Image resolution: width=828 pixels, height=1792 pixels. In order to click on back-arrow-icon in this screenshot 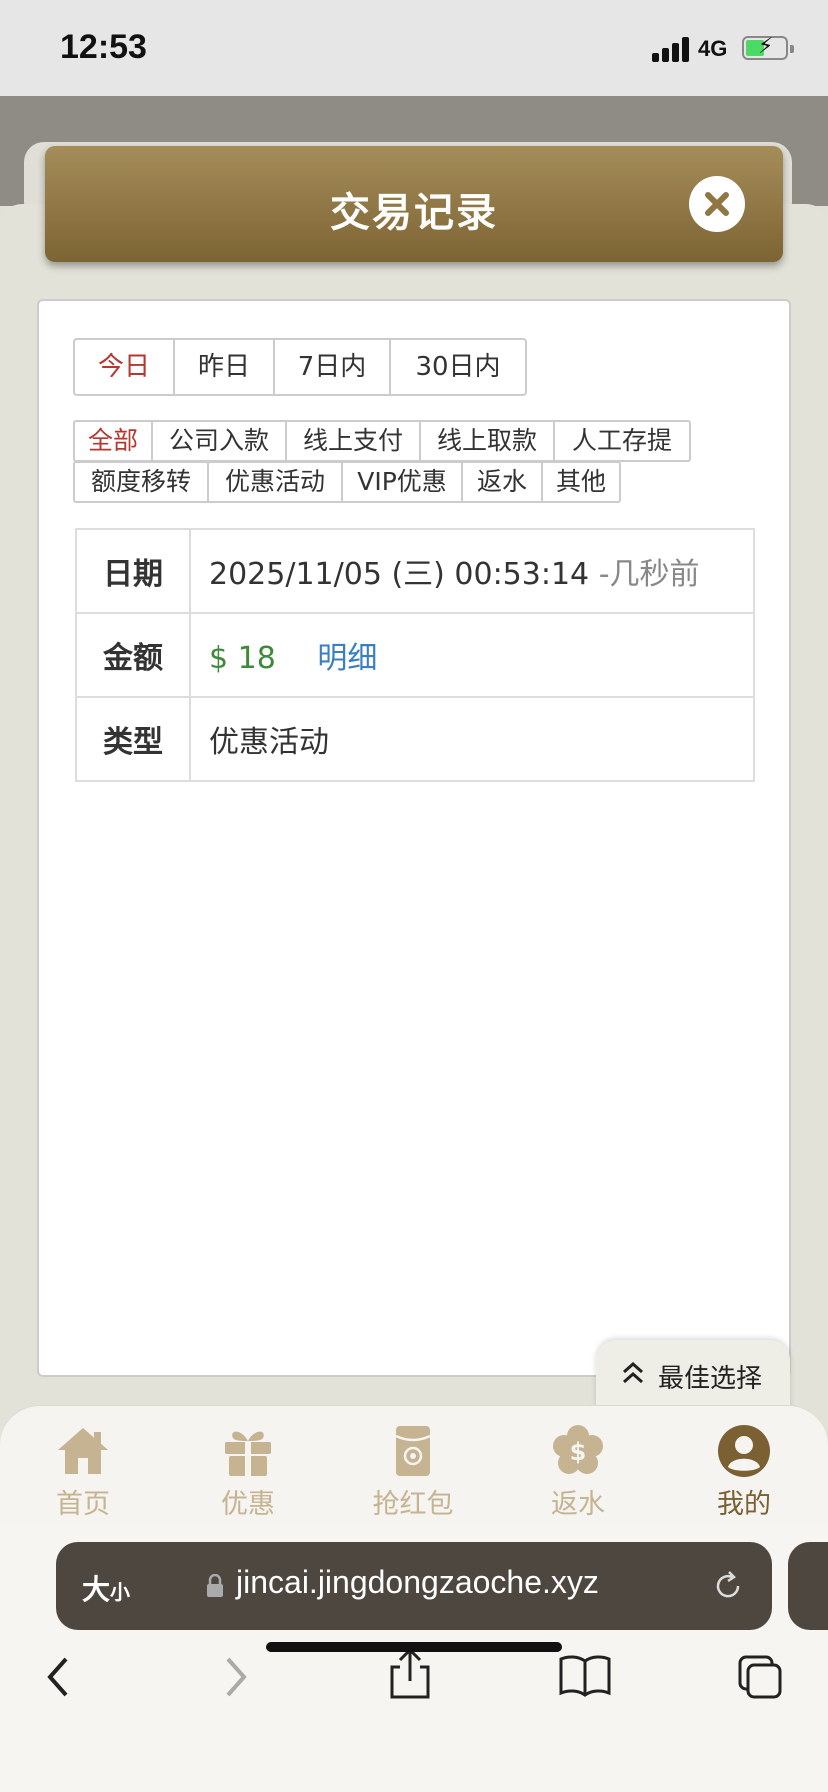, I will do `click(58, 1677)`.